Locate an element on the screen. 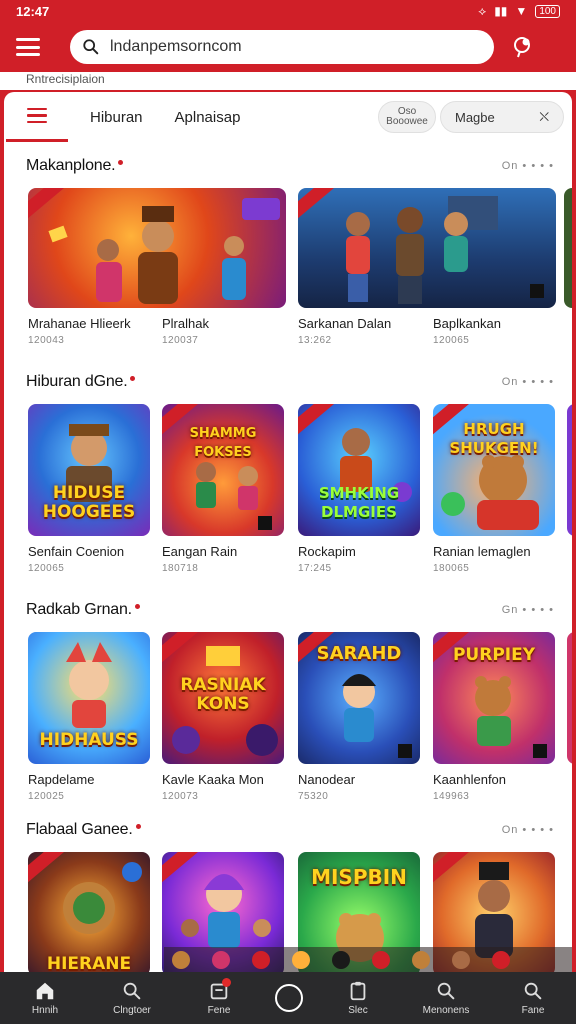 This screenshot has width=576, height=1024. game-tile: HIERANE is located at coordinates (89, 912).